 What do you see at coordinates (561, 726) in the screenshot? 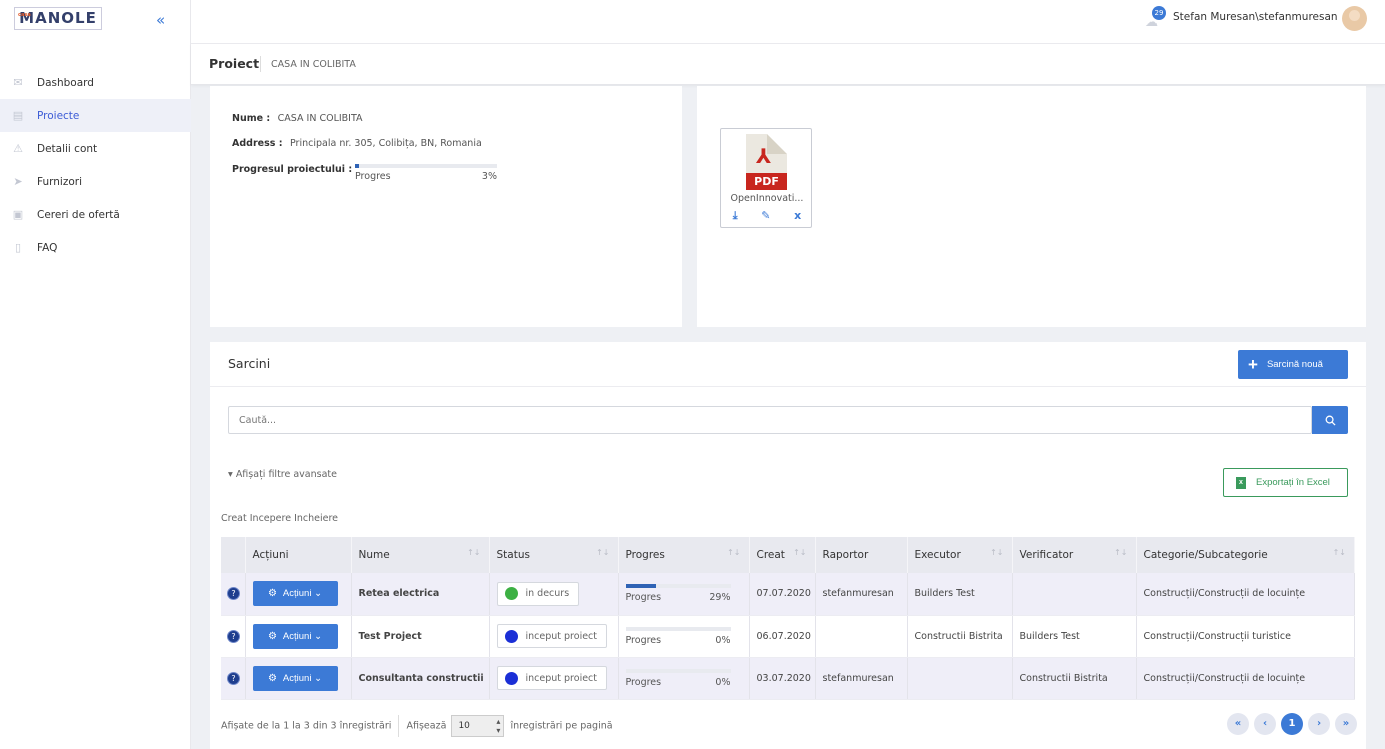
I see `per-page-label: înregistrări pe pagină` at bounding box center [561, 726].